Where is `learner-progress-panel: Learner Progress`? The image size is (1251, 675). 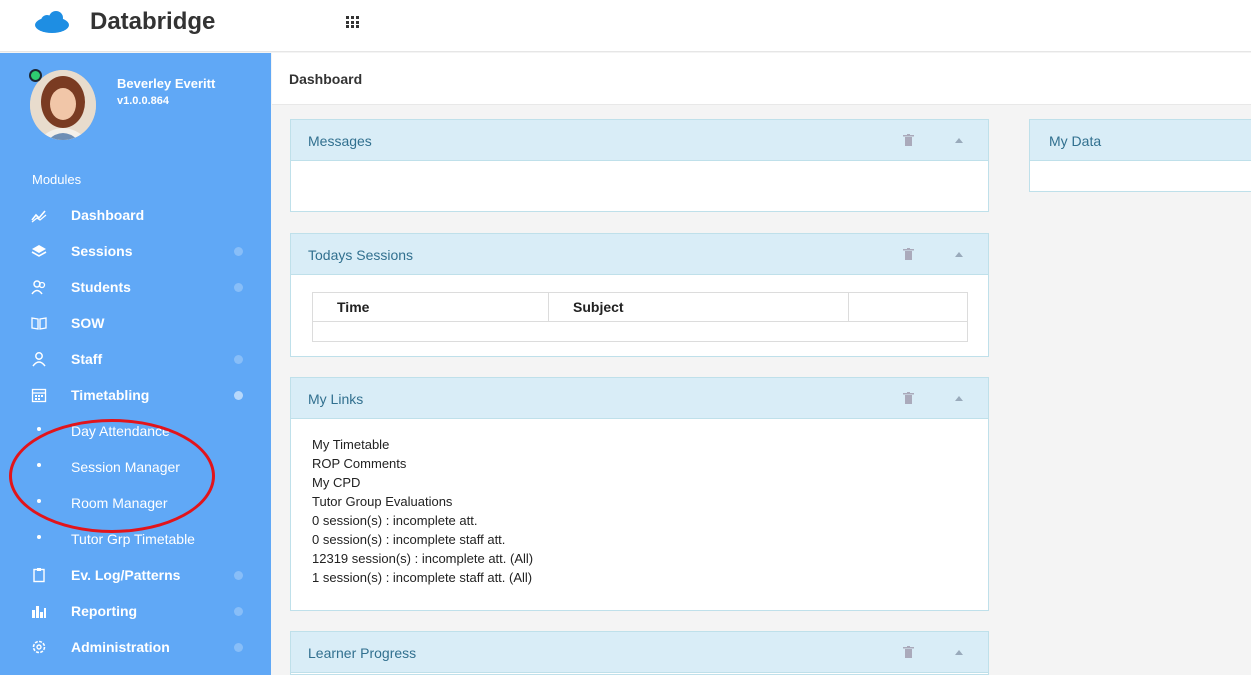 learner-progress-panel: Learner Progress is located at coordinates (639, 653).